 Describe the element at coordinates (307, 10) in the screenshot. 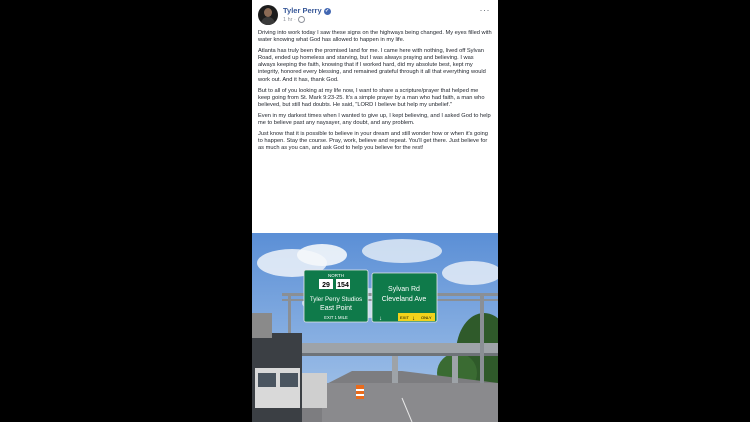

I see `author-name: Tyler Perry ✓` at that location.